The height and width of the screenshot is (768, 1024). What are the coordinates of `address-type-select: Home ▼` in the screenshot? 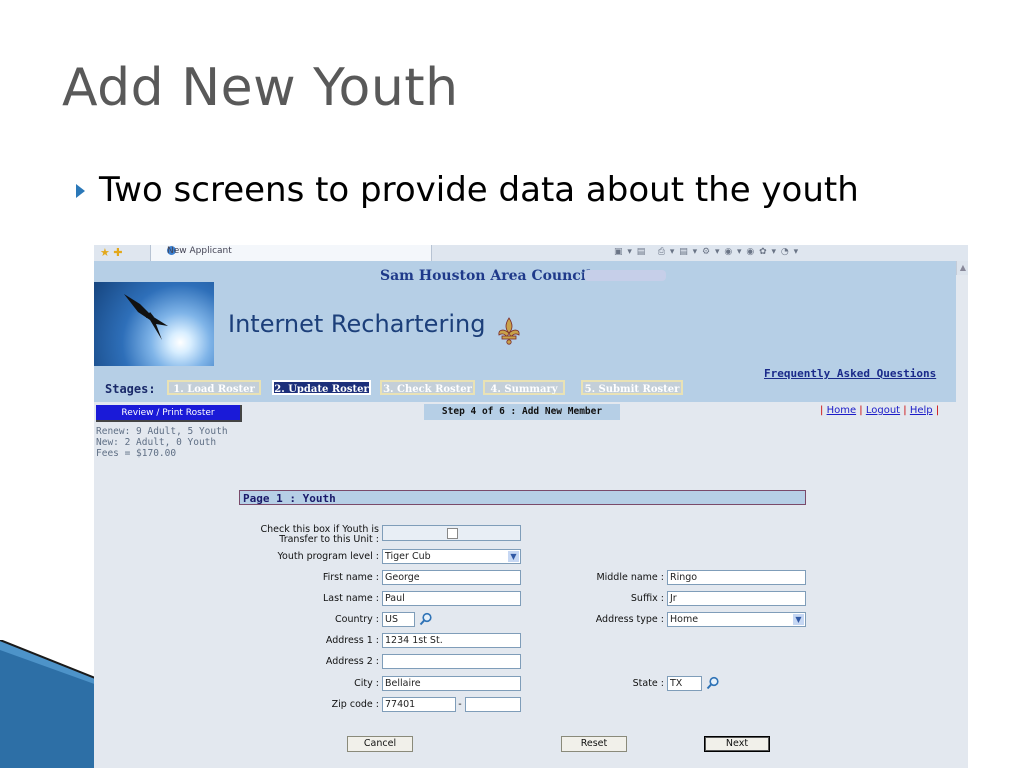 It's located at (736, 619).